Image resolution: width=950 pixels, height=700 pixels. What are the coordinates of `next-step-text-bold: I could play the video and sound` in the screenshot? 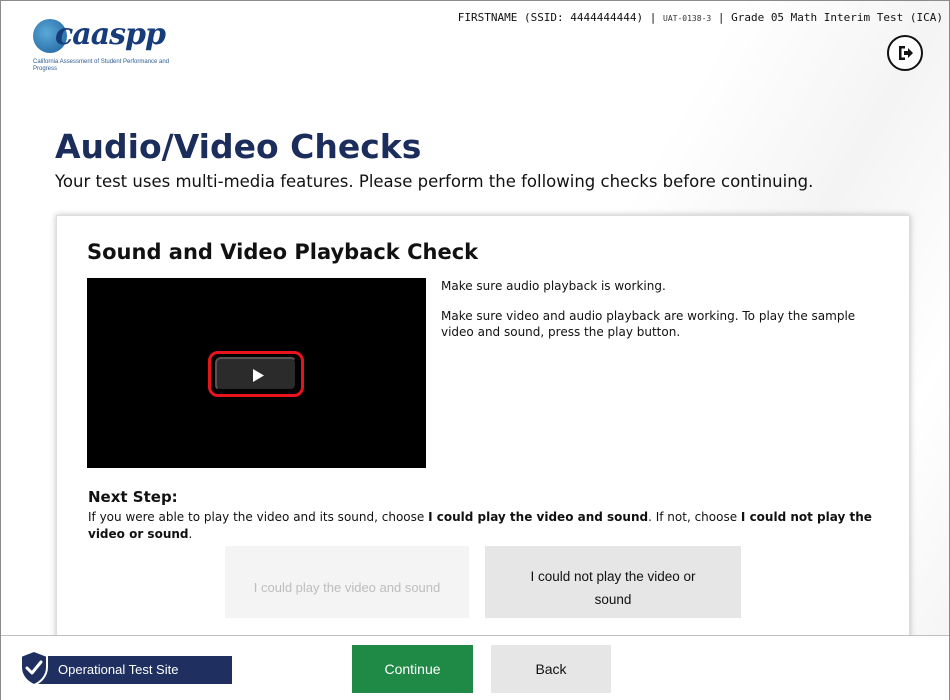 It's located at (538, 517).